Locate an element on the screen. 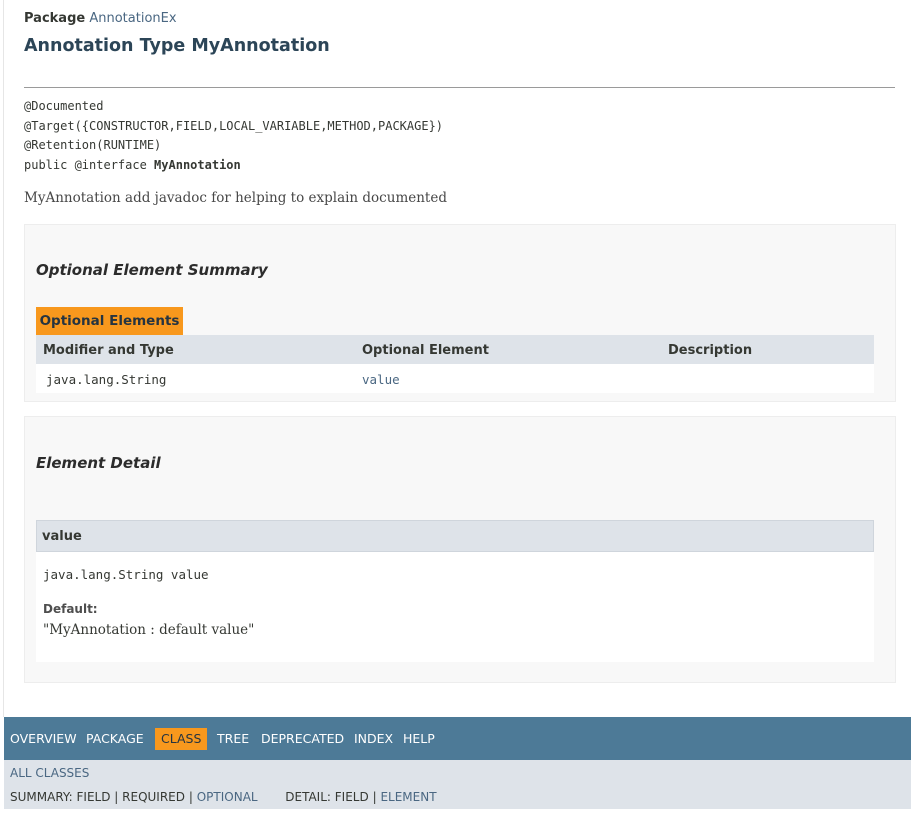 The height and width of the screenshot is (827, 911). element-detail-header: value is located at coordinates (455, 536).